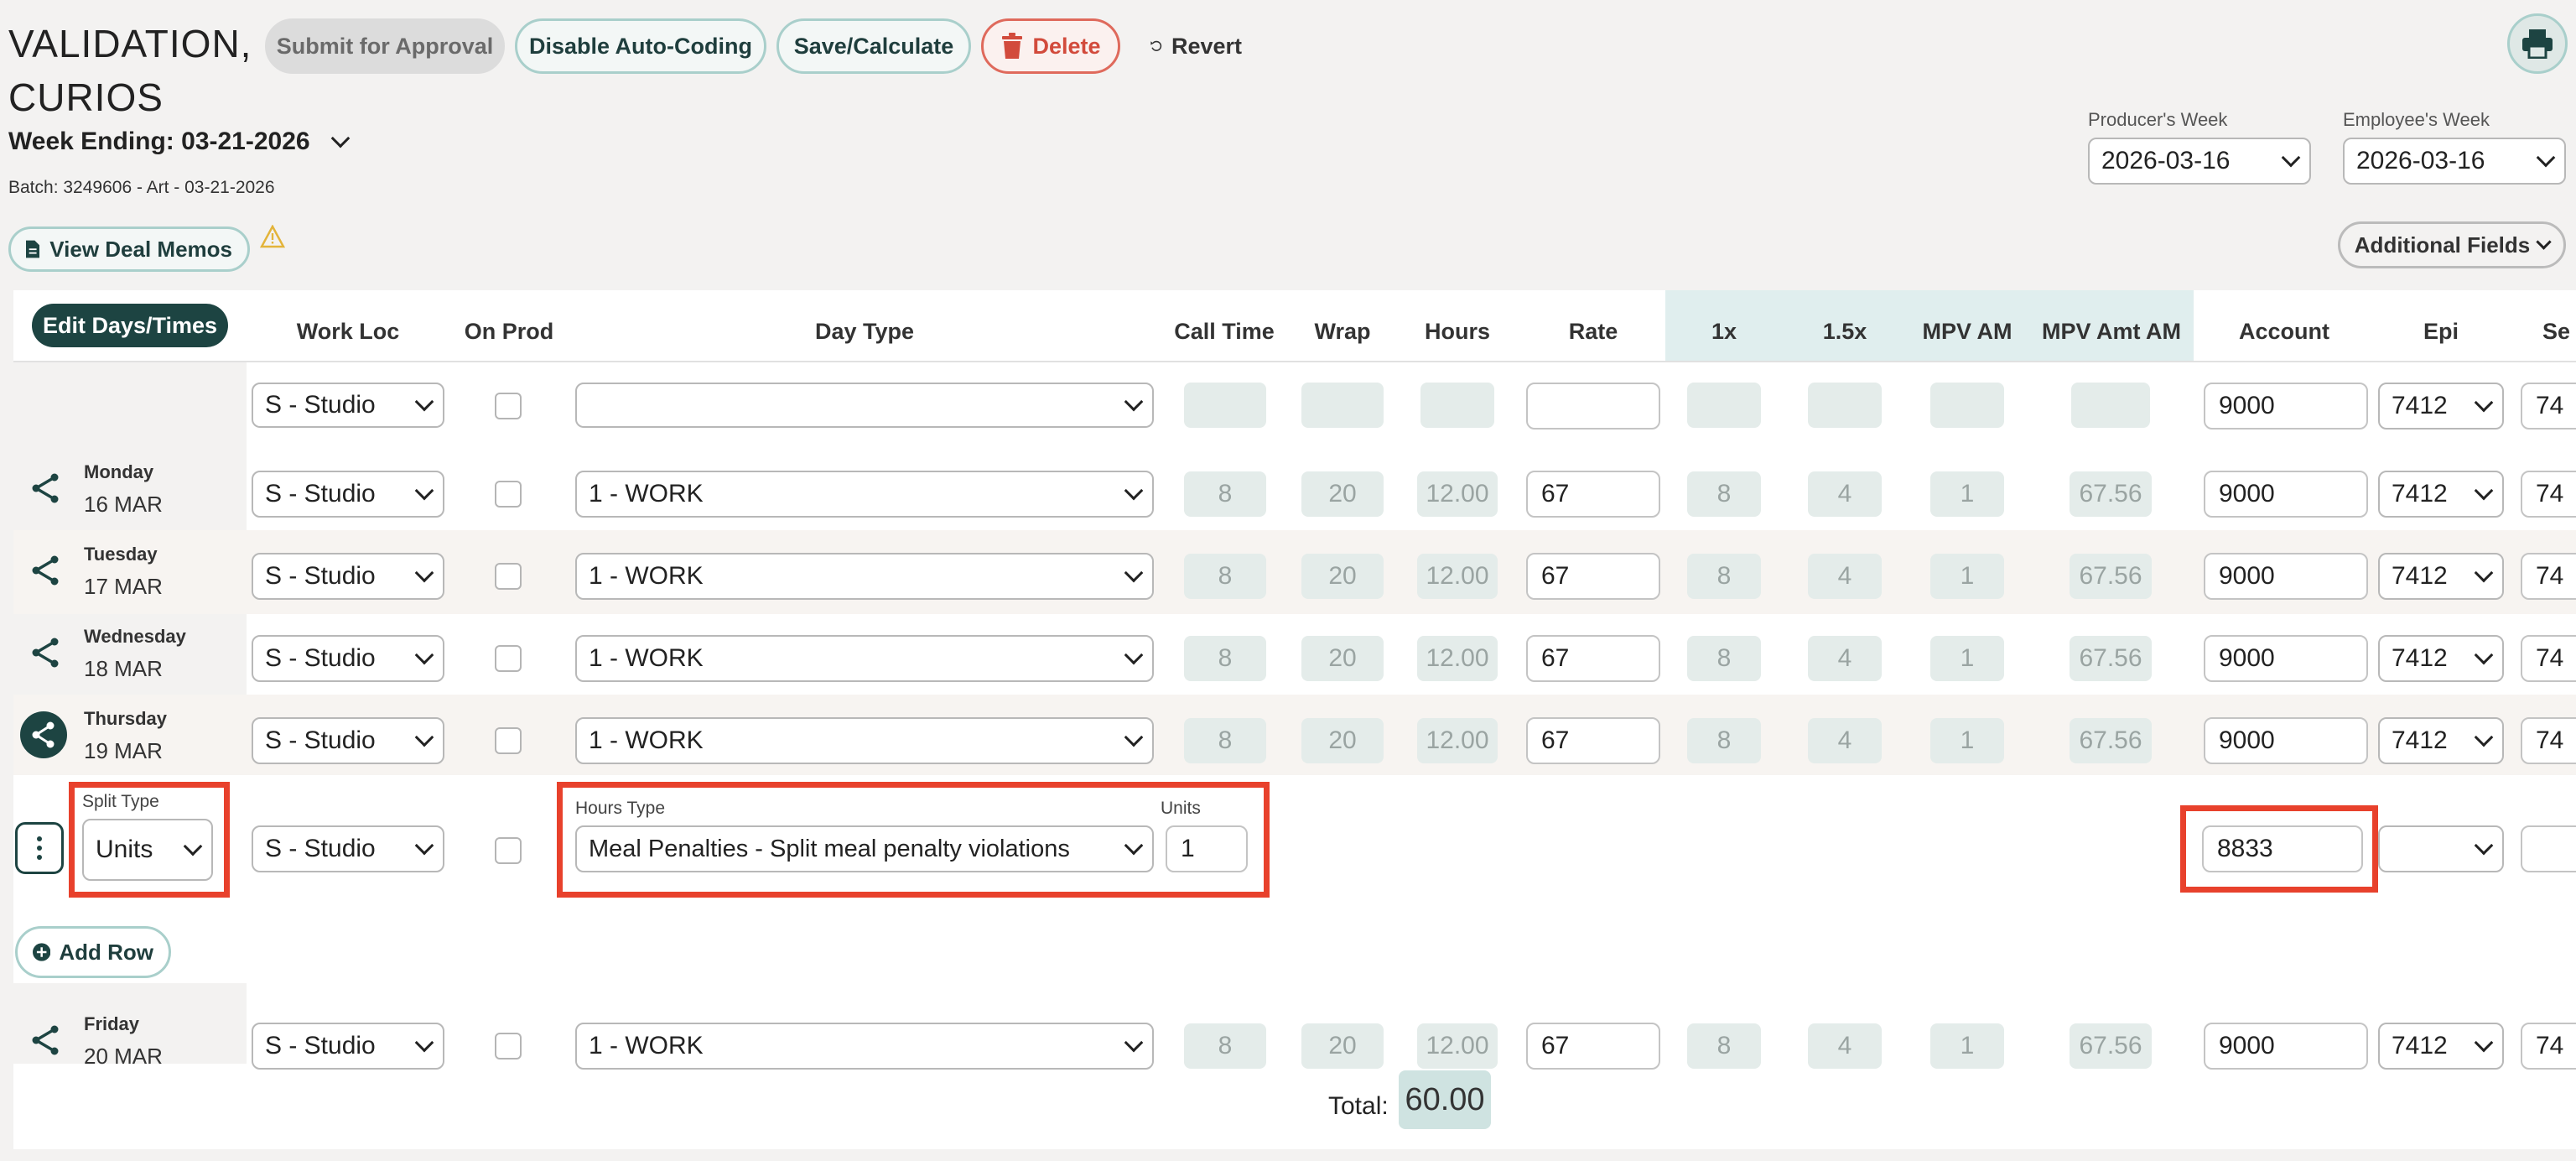 The height and width of the screenshot is (1161, 2576). What do you see at coordinates (873, 46) in the screenshot?
I see `save-calculate-button: Save/Calculate` at bounding box center [873, 46].